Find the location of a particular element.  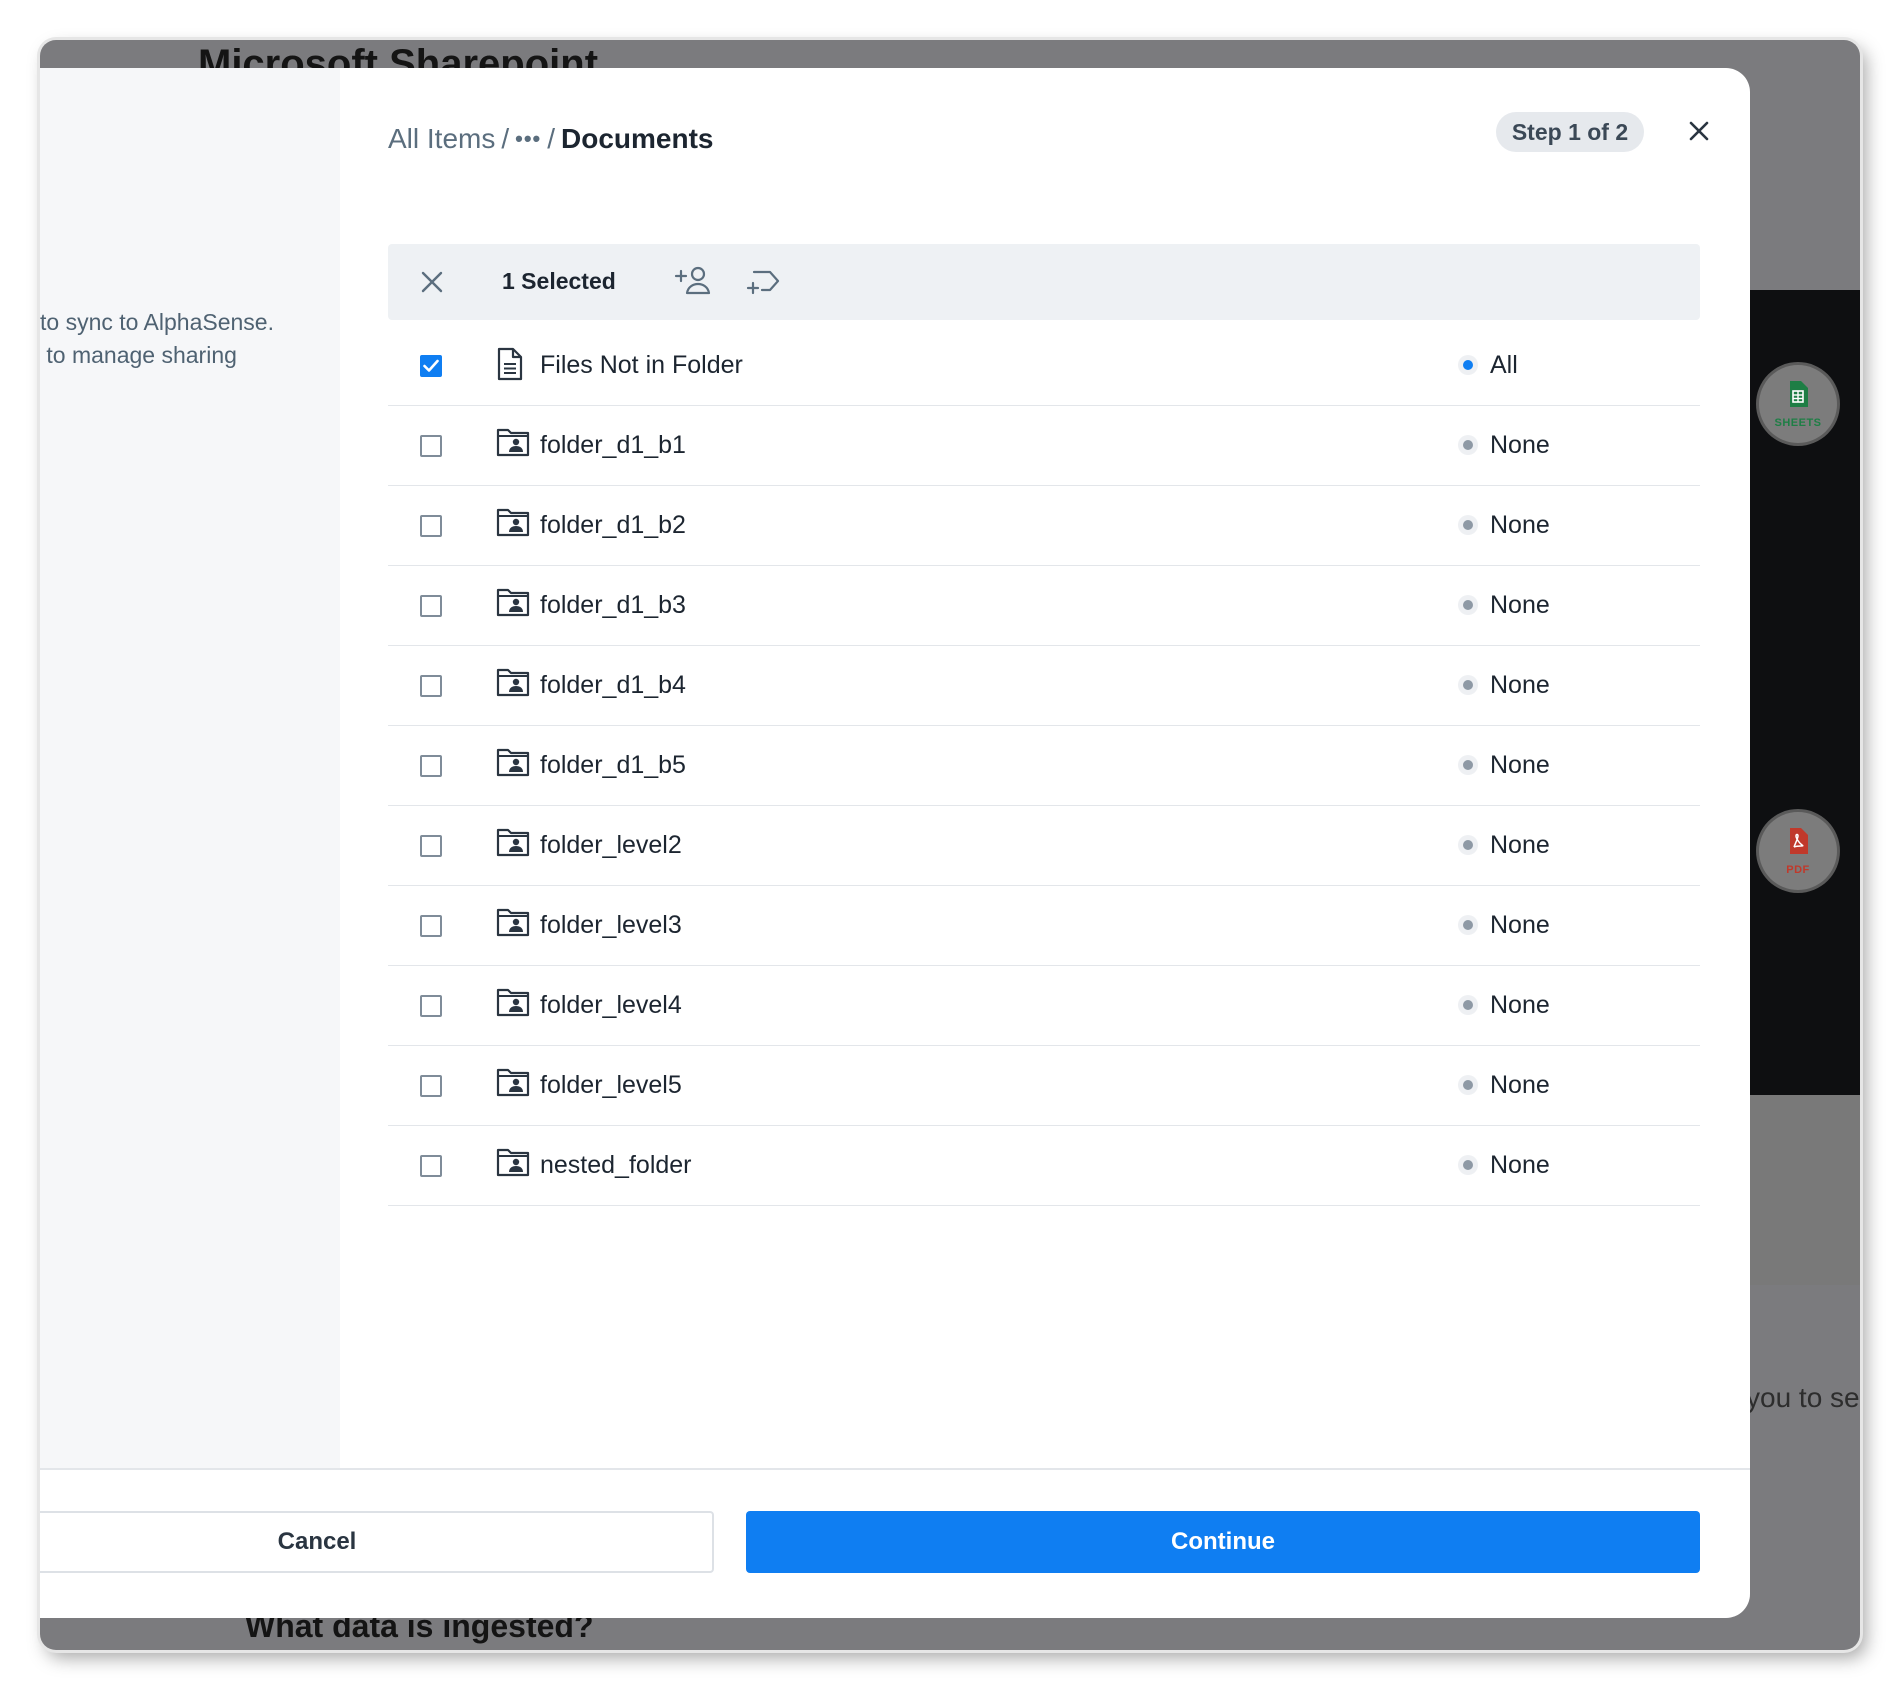

list-item: folder_level2 None is located at coordinates (1044, 845).